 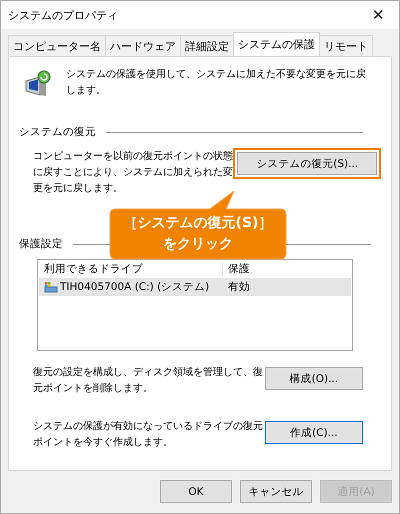 I want to click on dialog-button: キャンセル, so click(x=276, y=491).